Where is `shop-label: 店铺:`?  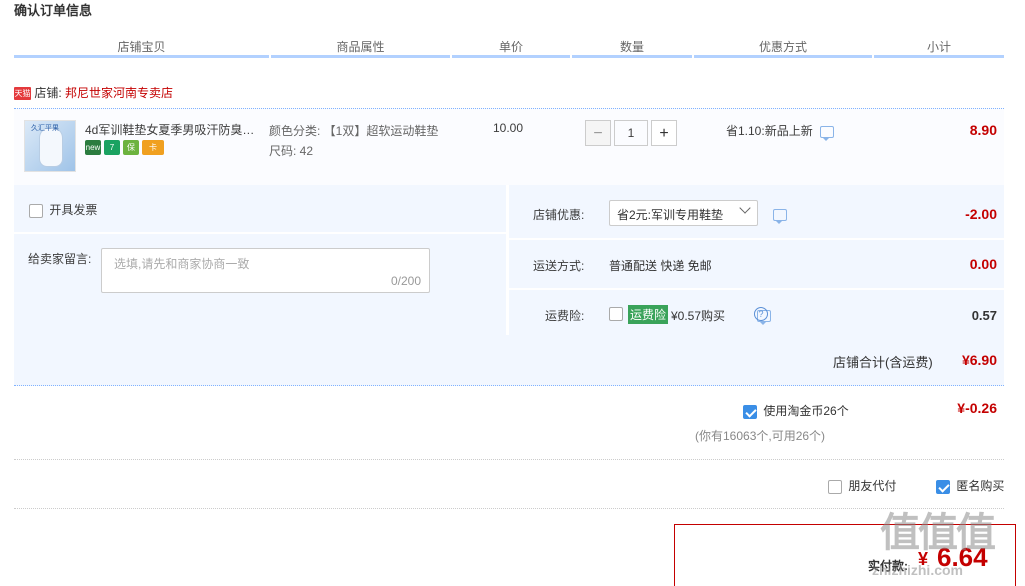
shop-label: 店铺: is located at coordinates (48, 93).